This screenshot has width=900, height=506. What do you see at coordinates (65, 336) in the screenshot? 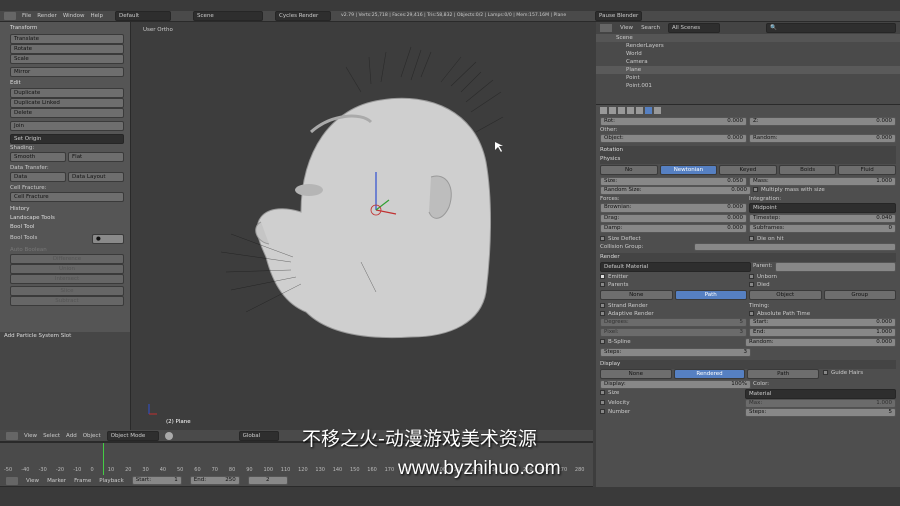
I see `add-particle-slot-label: Add Particle System Slot` at bounding box center [65, 336].